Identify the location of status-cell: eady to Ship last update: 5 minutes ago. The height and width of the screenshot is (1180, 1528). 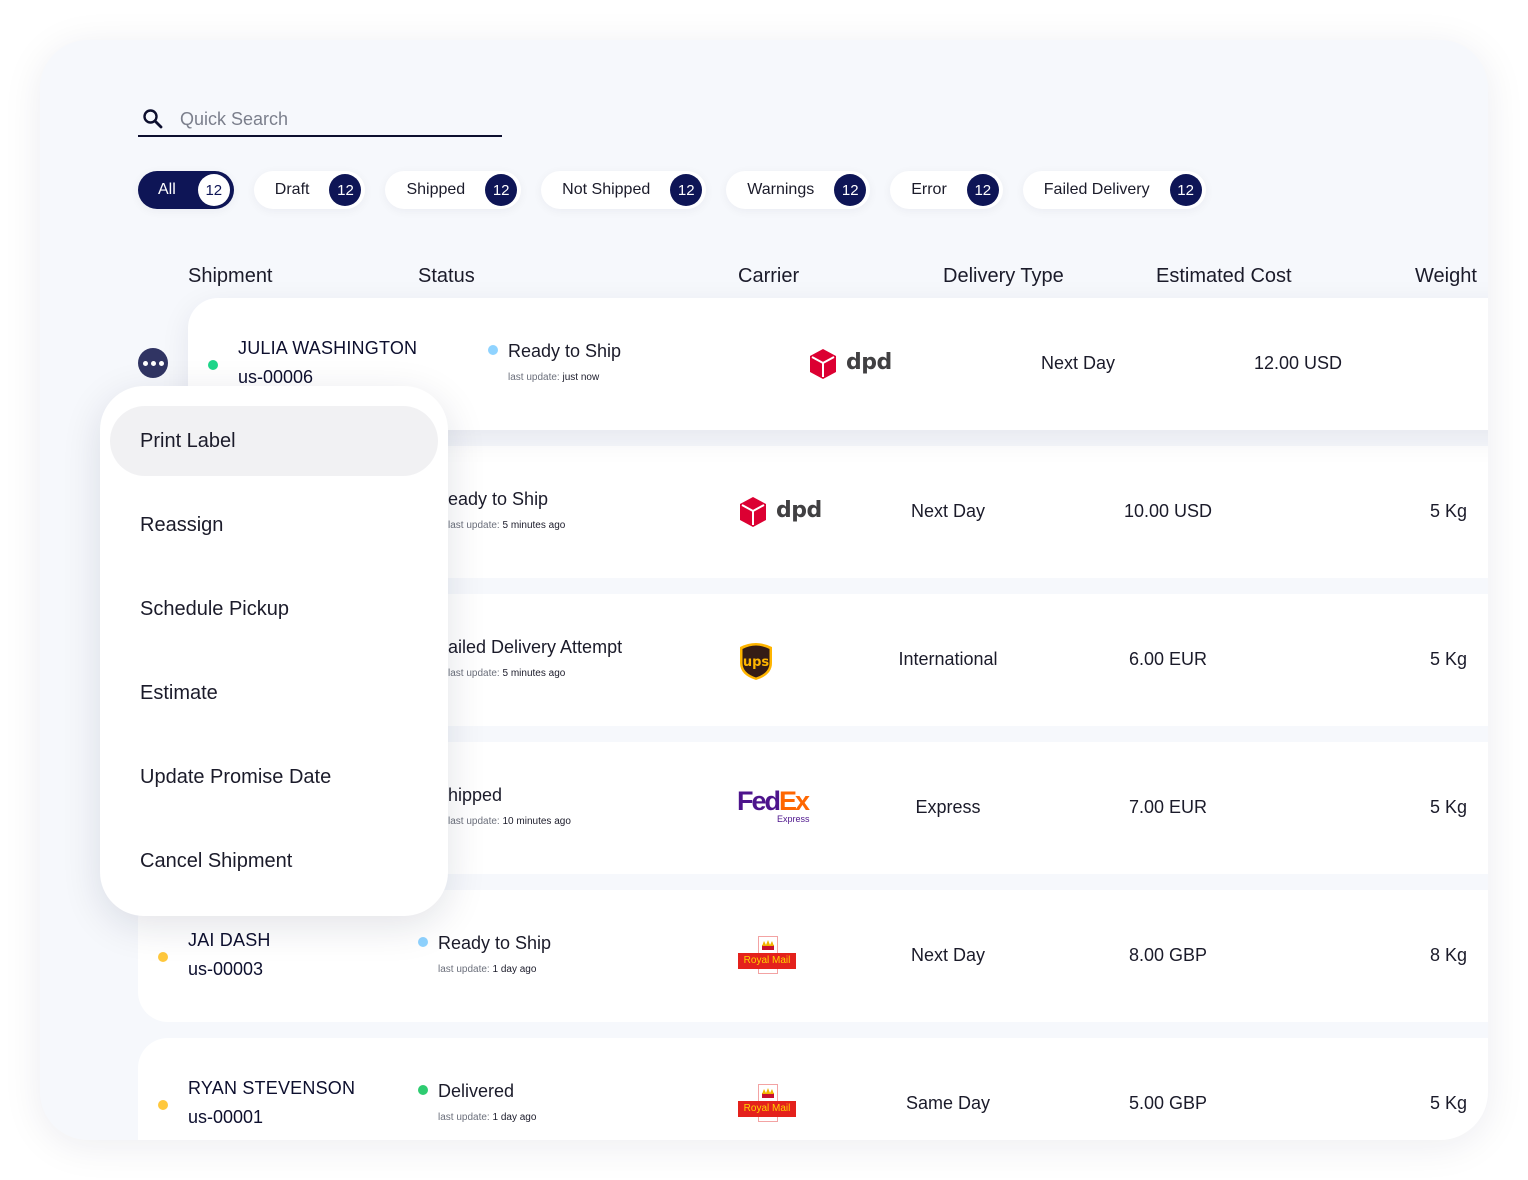
(506, 510).